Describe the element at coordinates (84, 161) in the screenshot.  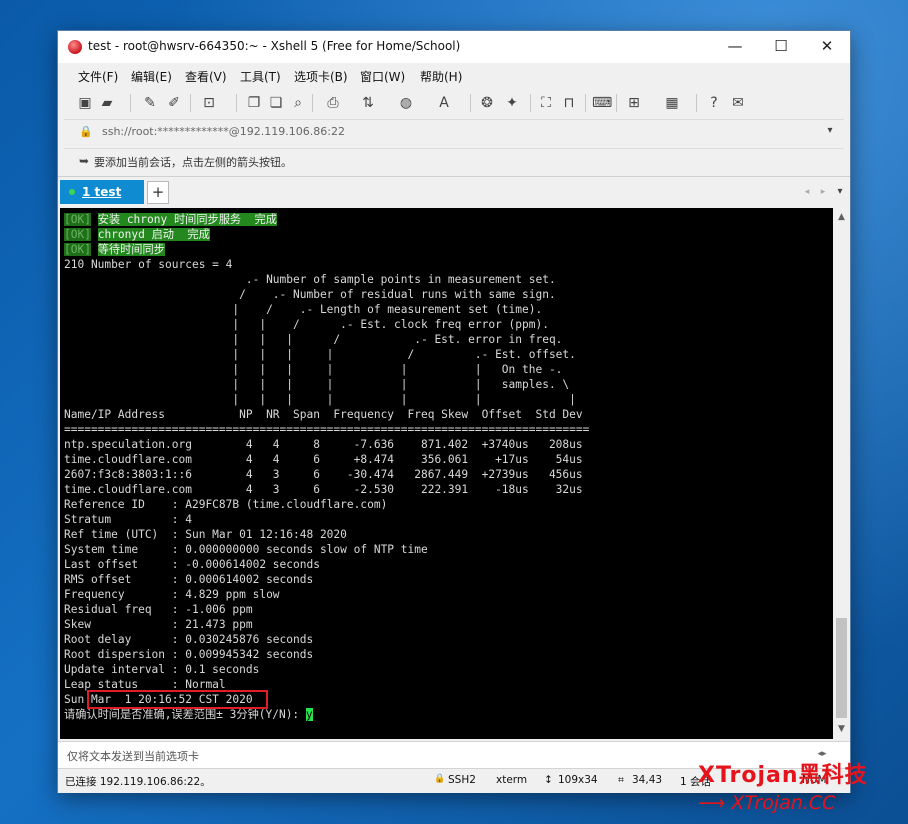
I see `arrow-icon: ➥` at that location.